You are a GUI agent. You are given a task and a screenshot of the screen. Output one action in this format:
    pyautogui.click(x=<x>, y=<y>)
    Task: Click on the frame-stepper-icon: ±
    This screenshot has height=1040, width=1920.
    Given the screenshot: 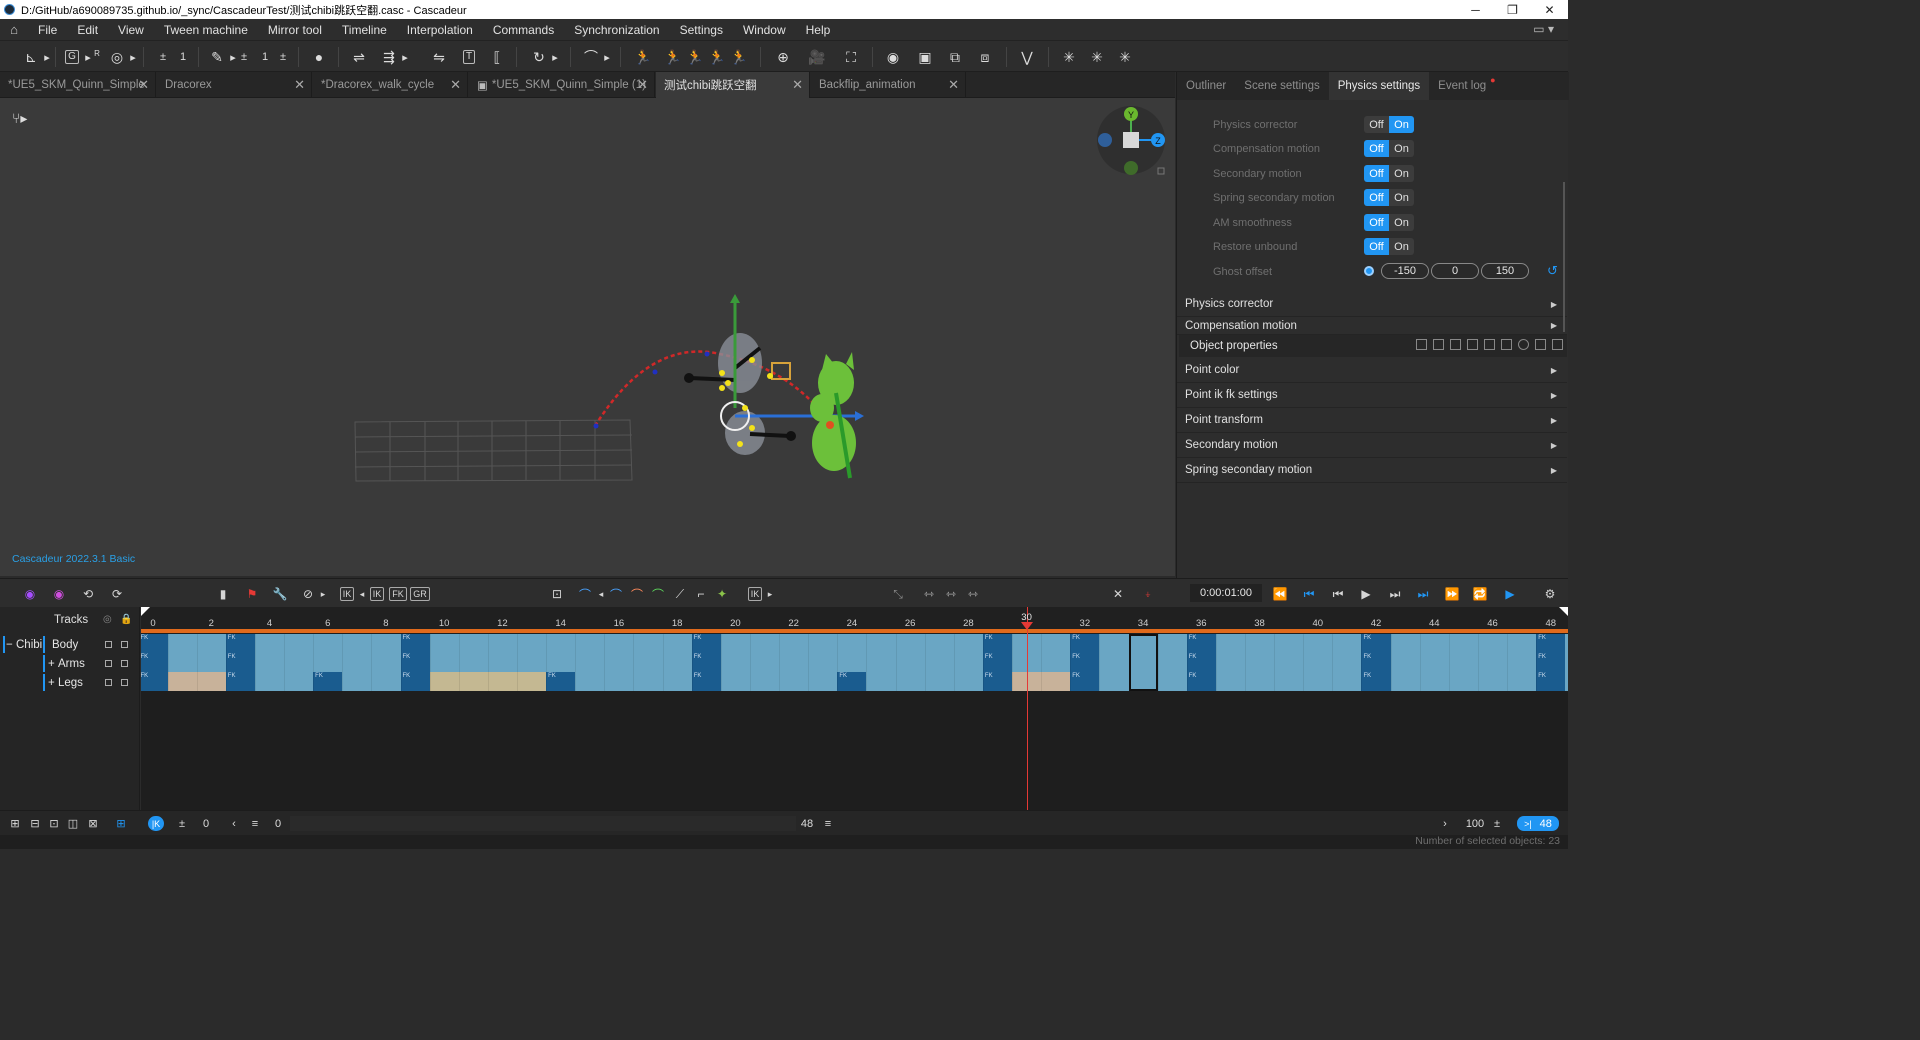 What is the action you would take?
    pyautogui.click(x=182, y=823)
    